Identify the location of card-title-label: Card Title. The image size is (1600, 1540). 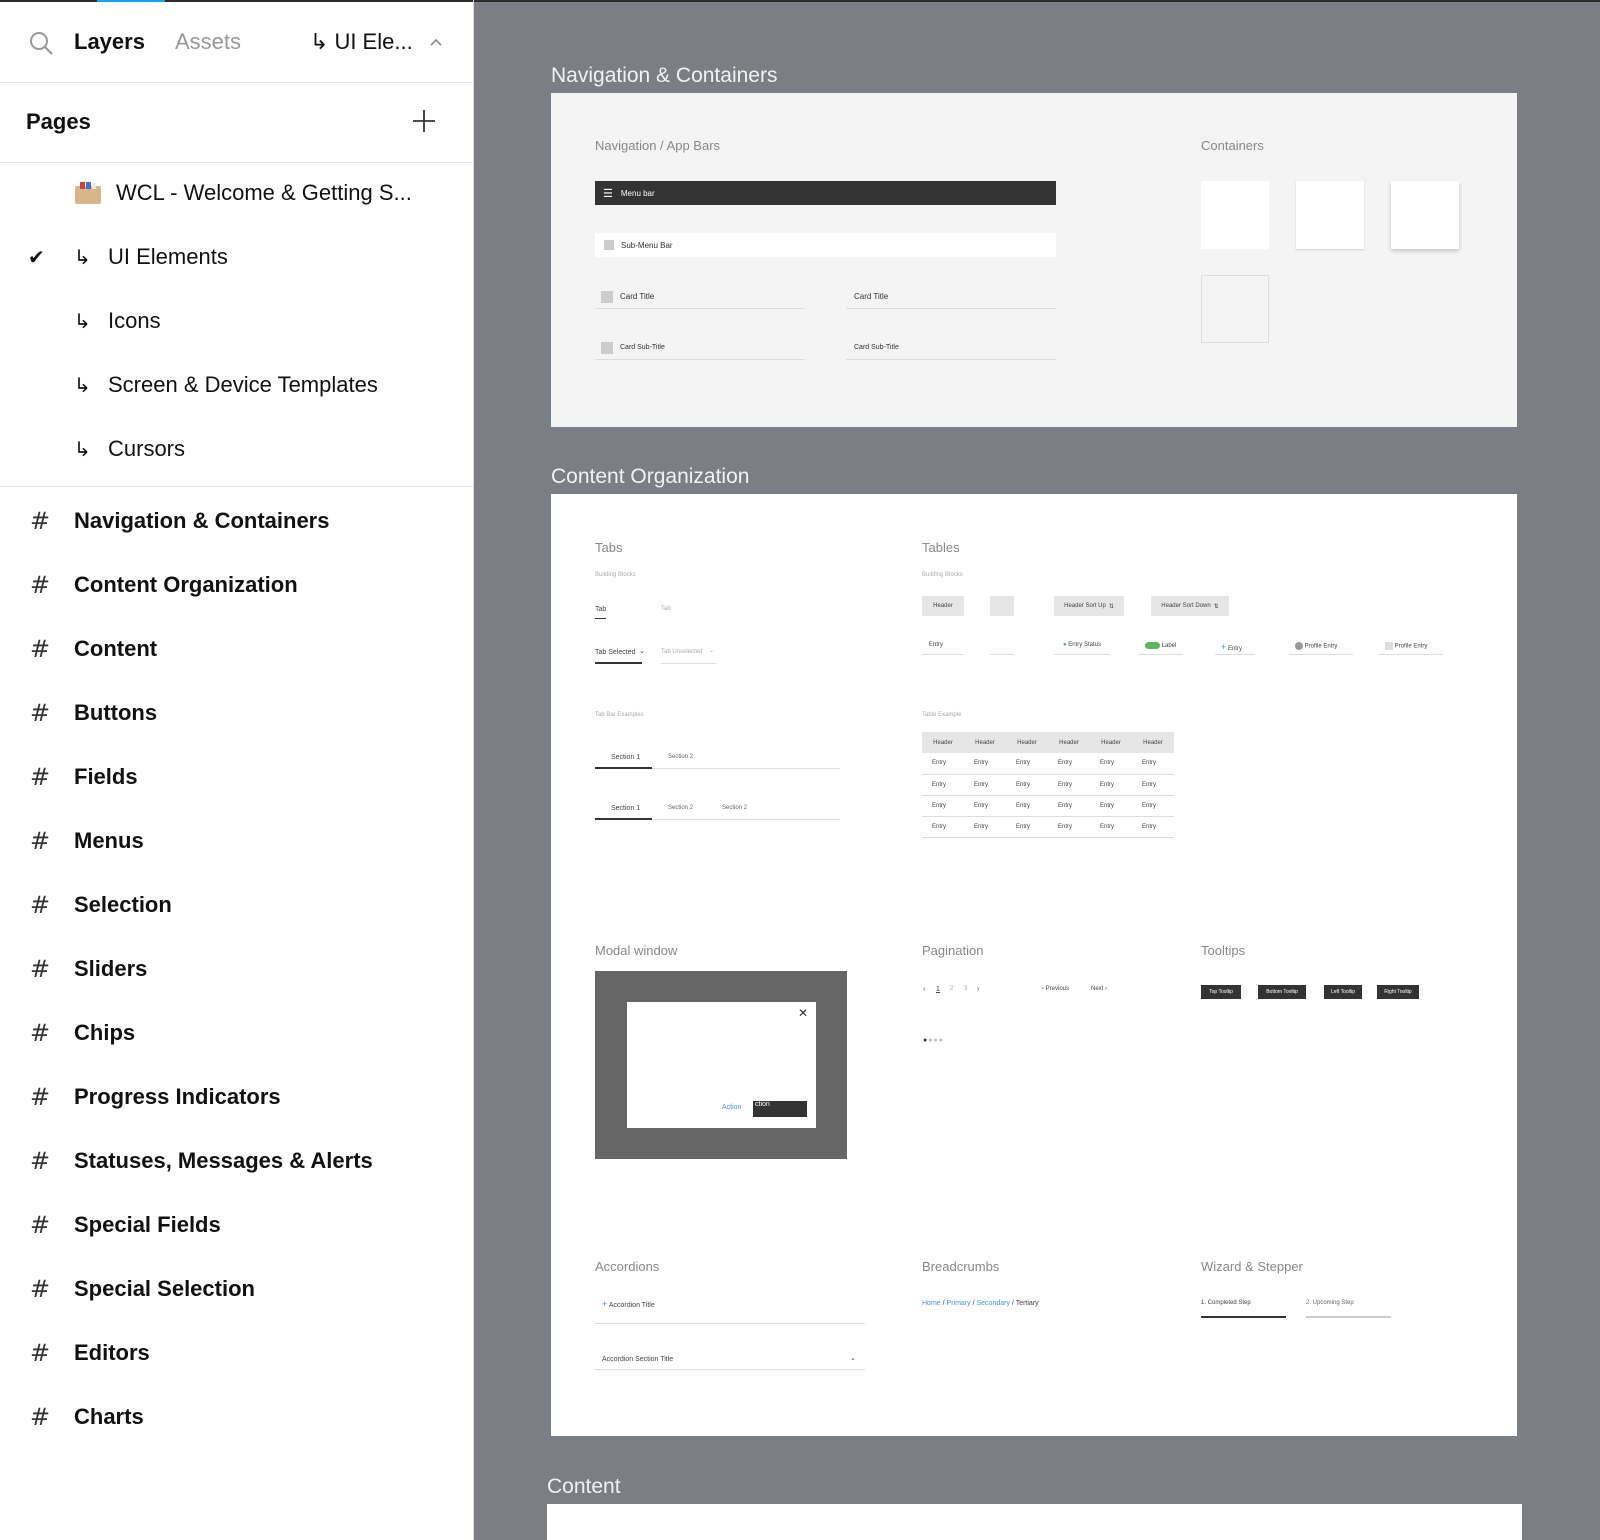
(871, 296).